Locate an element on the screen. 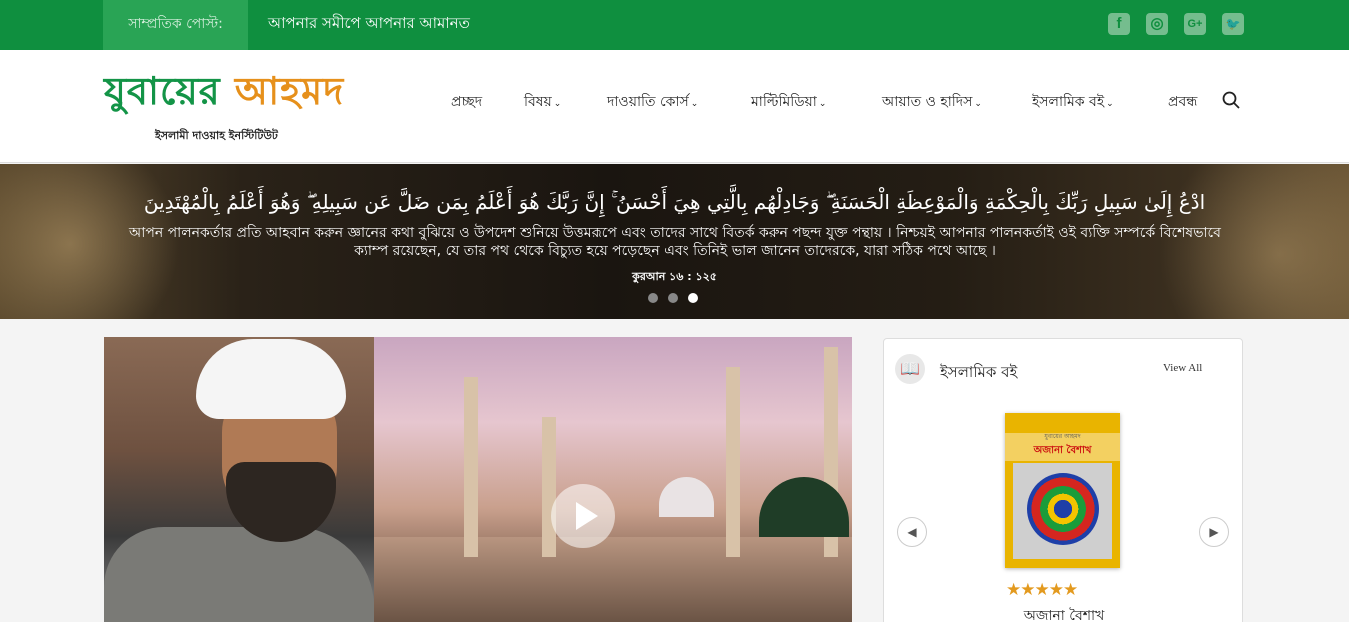 The height and width of the screenshot is (622, 1349). google-plus-glyph: G+ is located at coordinates (1195, 24).